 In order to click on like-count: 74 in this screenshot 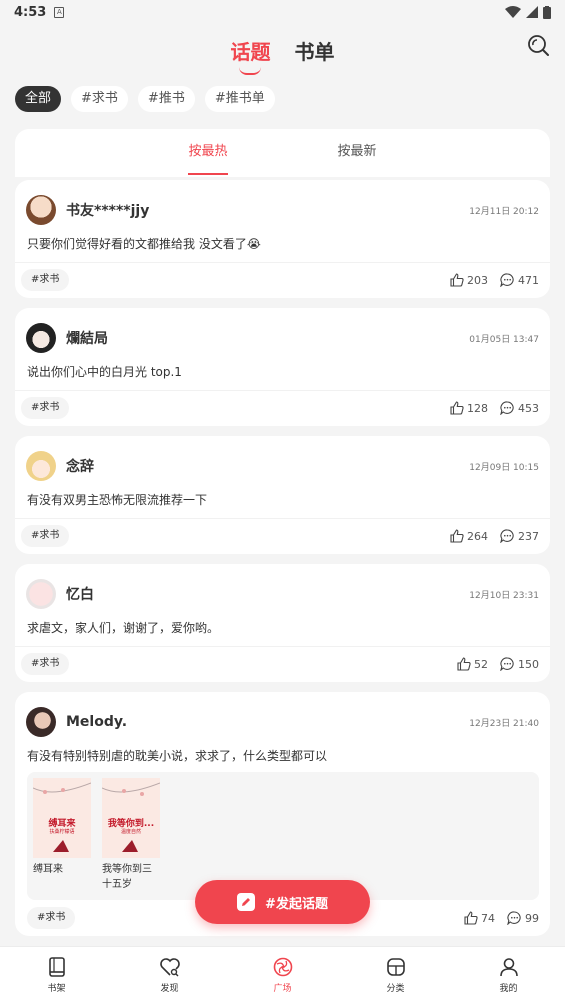, I will do `click(488, 918)`.